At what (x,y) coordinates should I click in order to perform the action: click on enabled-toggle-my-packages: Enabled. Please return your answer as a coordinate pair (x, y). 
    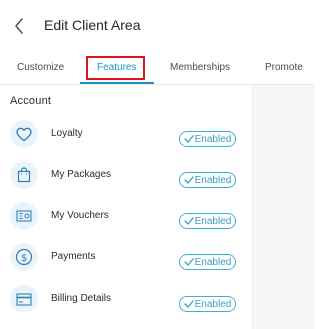
    Looking at the image, I should click on (207, 180).